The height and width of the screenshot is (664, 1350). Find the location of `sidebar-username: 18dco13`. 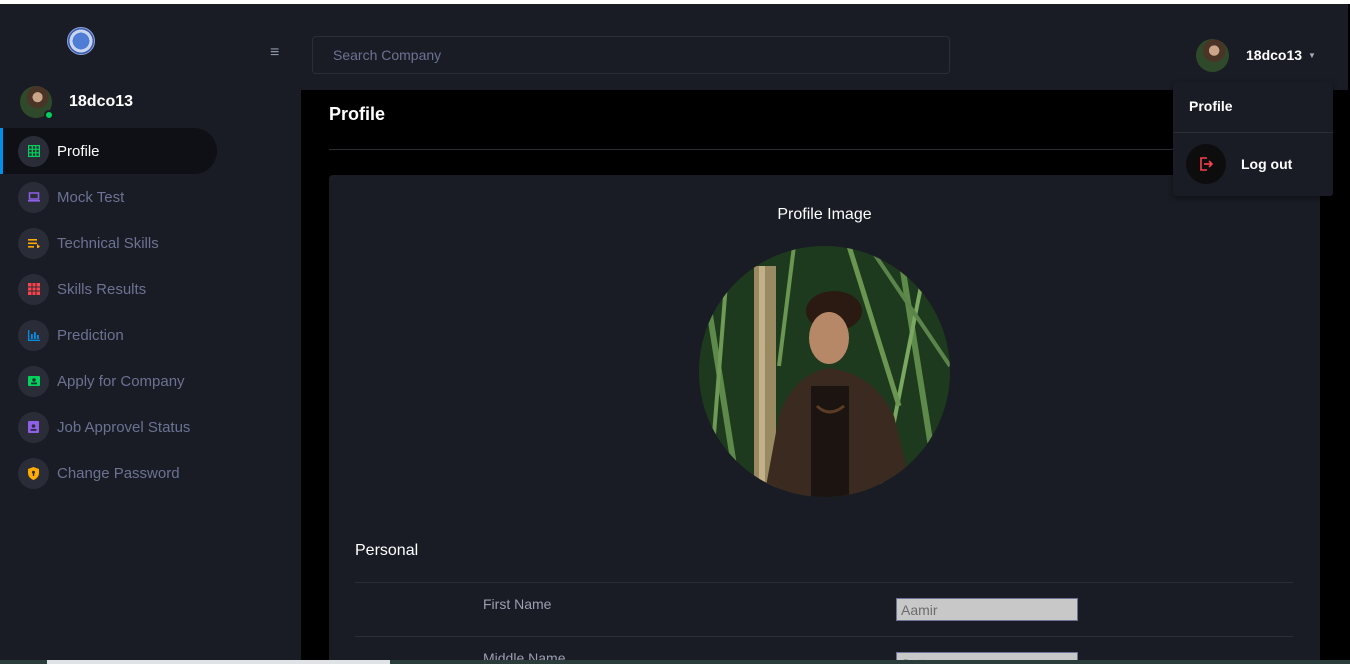

sidebar-username: 18dco13 is located at coordinates (101, 101).